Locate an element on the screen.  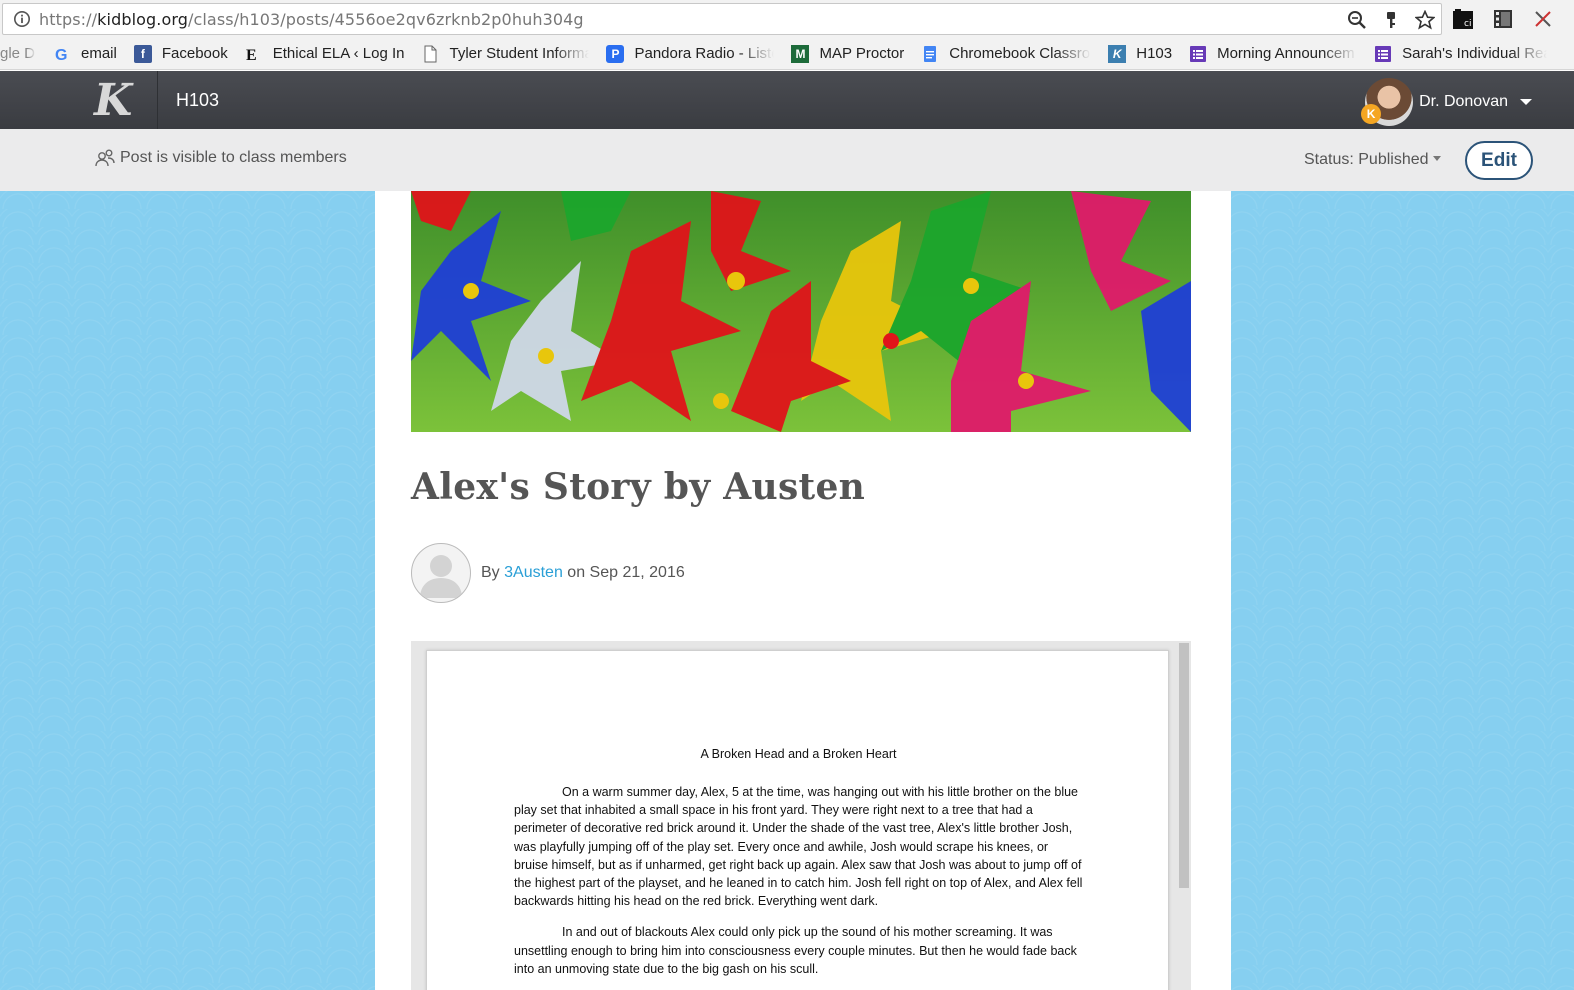
page-icon is located at coordinates (430, 53).